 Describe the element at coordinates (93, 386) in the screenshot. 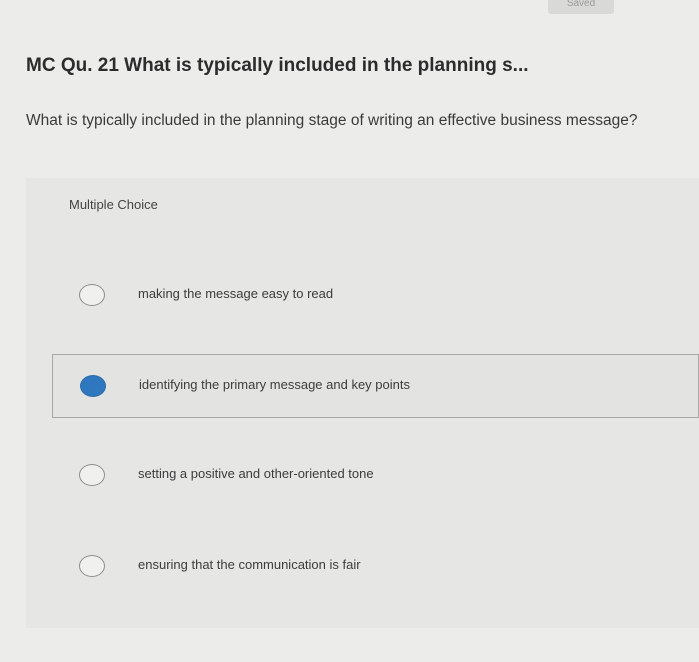

I see `radio-button-selected-icon` at that location.